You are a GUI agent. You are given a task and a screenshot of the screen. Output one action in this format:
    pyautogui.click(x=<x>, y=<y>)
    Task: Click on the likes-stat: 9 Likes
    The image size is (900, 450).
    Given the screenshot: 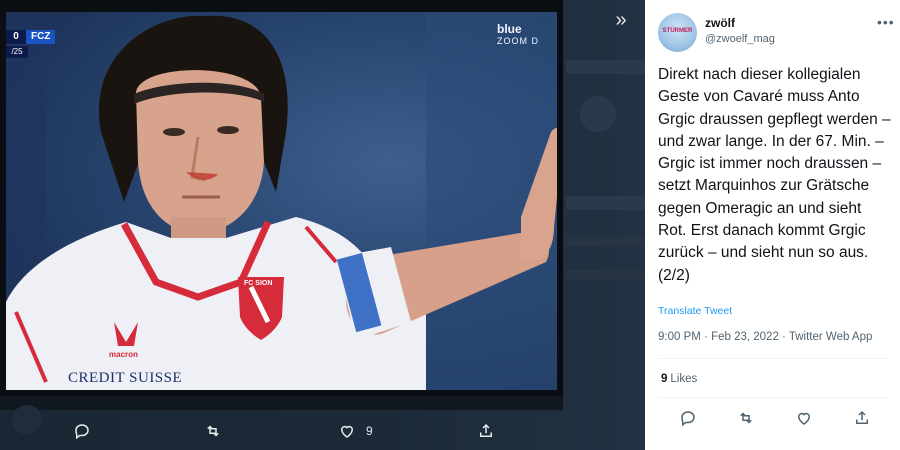 What is the action you would take?
    pyautogui.click(x=679, y=379)
    